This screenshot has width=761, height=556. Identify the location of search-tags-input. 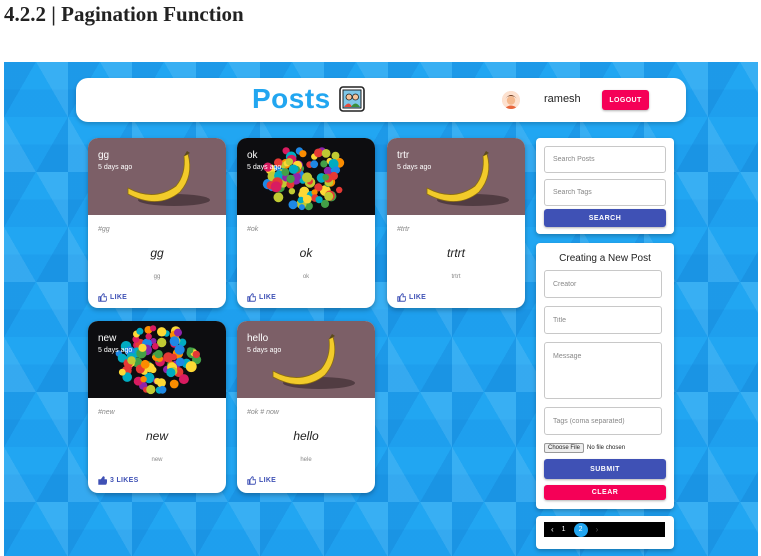
(605, 192).